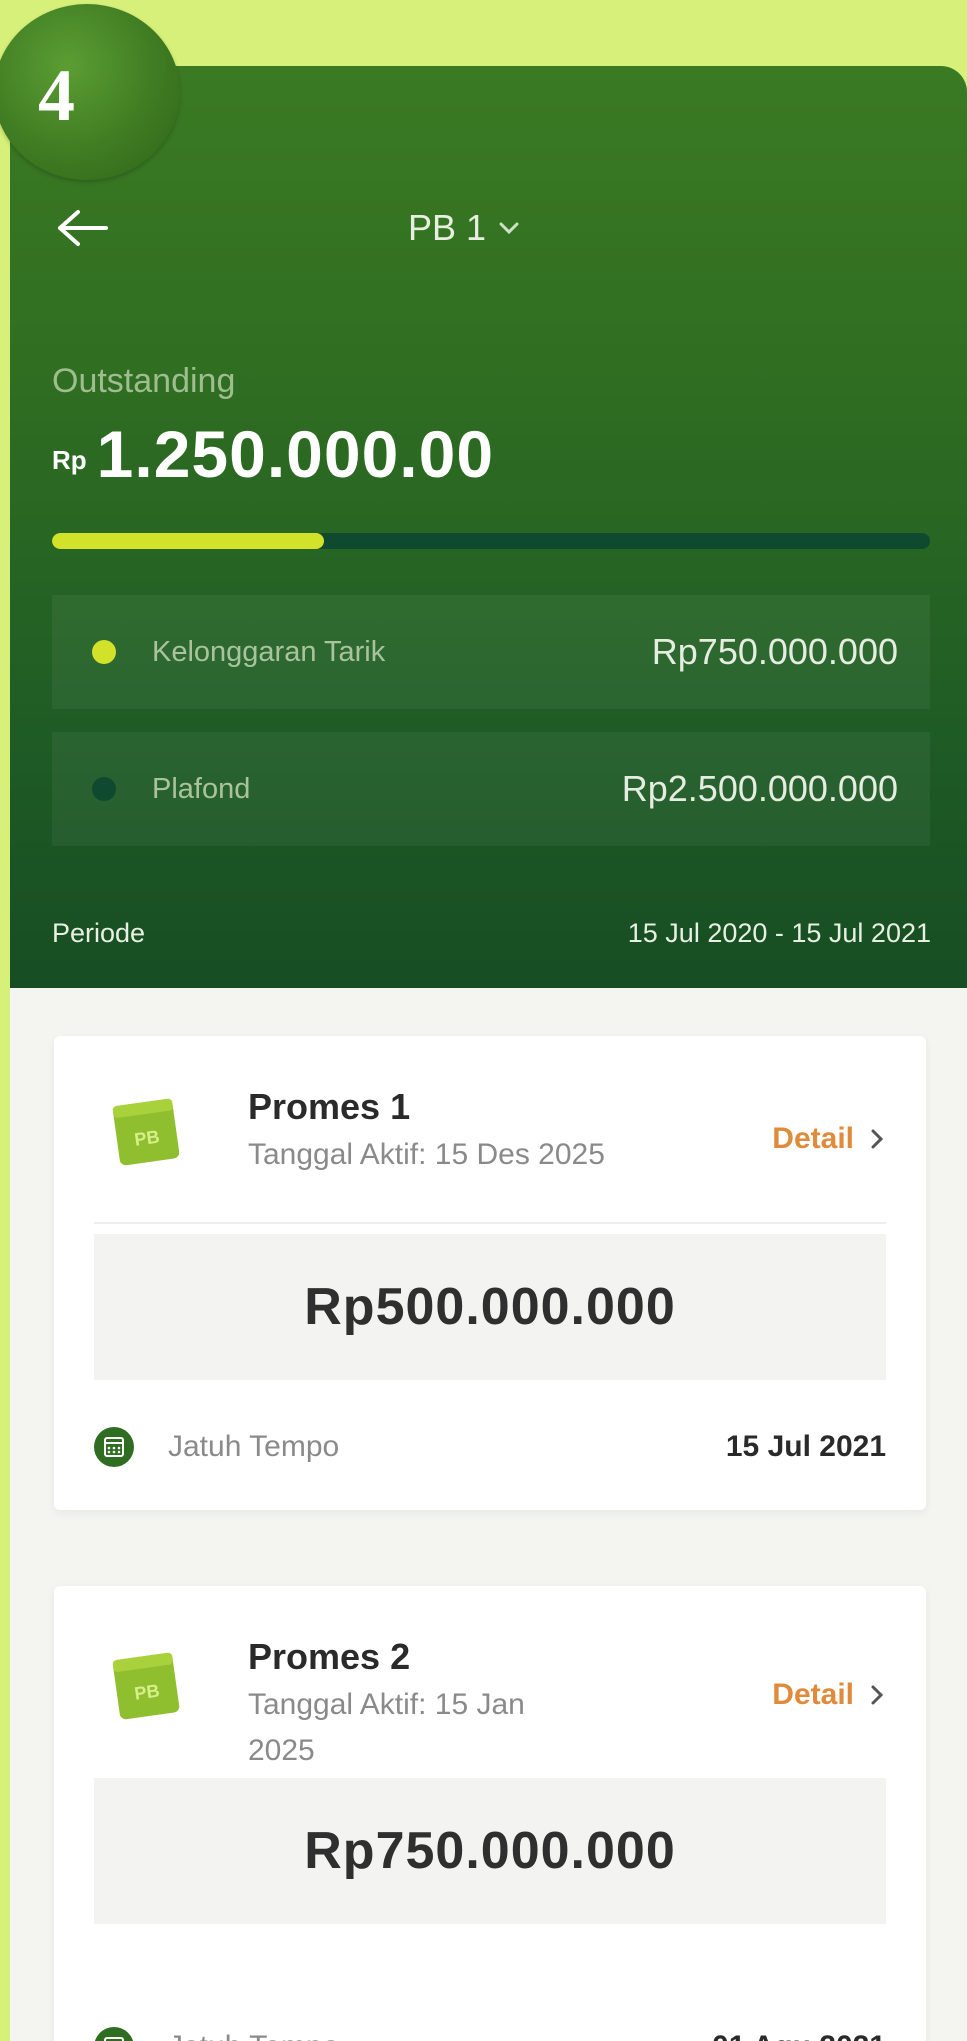 This screenshot has height=2041, width=967. I want to click on legend-dot-kelonggaran, so click(104, 652).